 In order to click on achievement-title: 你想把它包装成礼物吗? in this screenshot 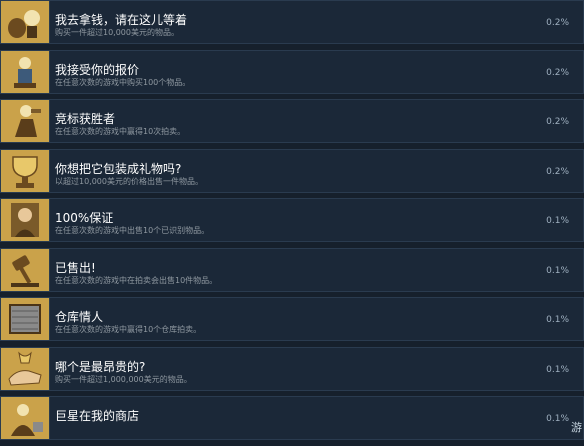, I will do `click(118, 168)`.